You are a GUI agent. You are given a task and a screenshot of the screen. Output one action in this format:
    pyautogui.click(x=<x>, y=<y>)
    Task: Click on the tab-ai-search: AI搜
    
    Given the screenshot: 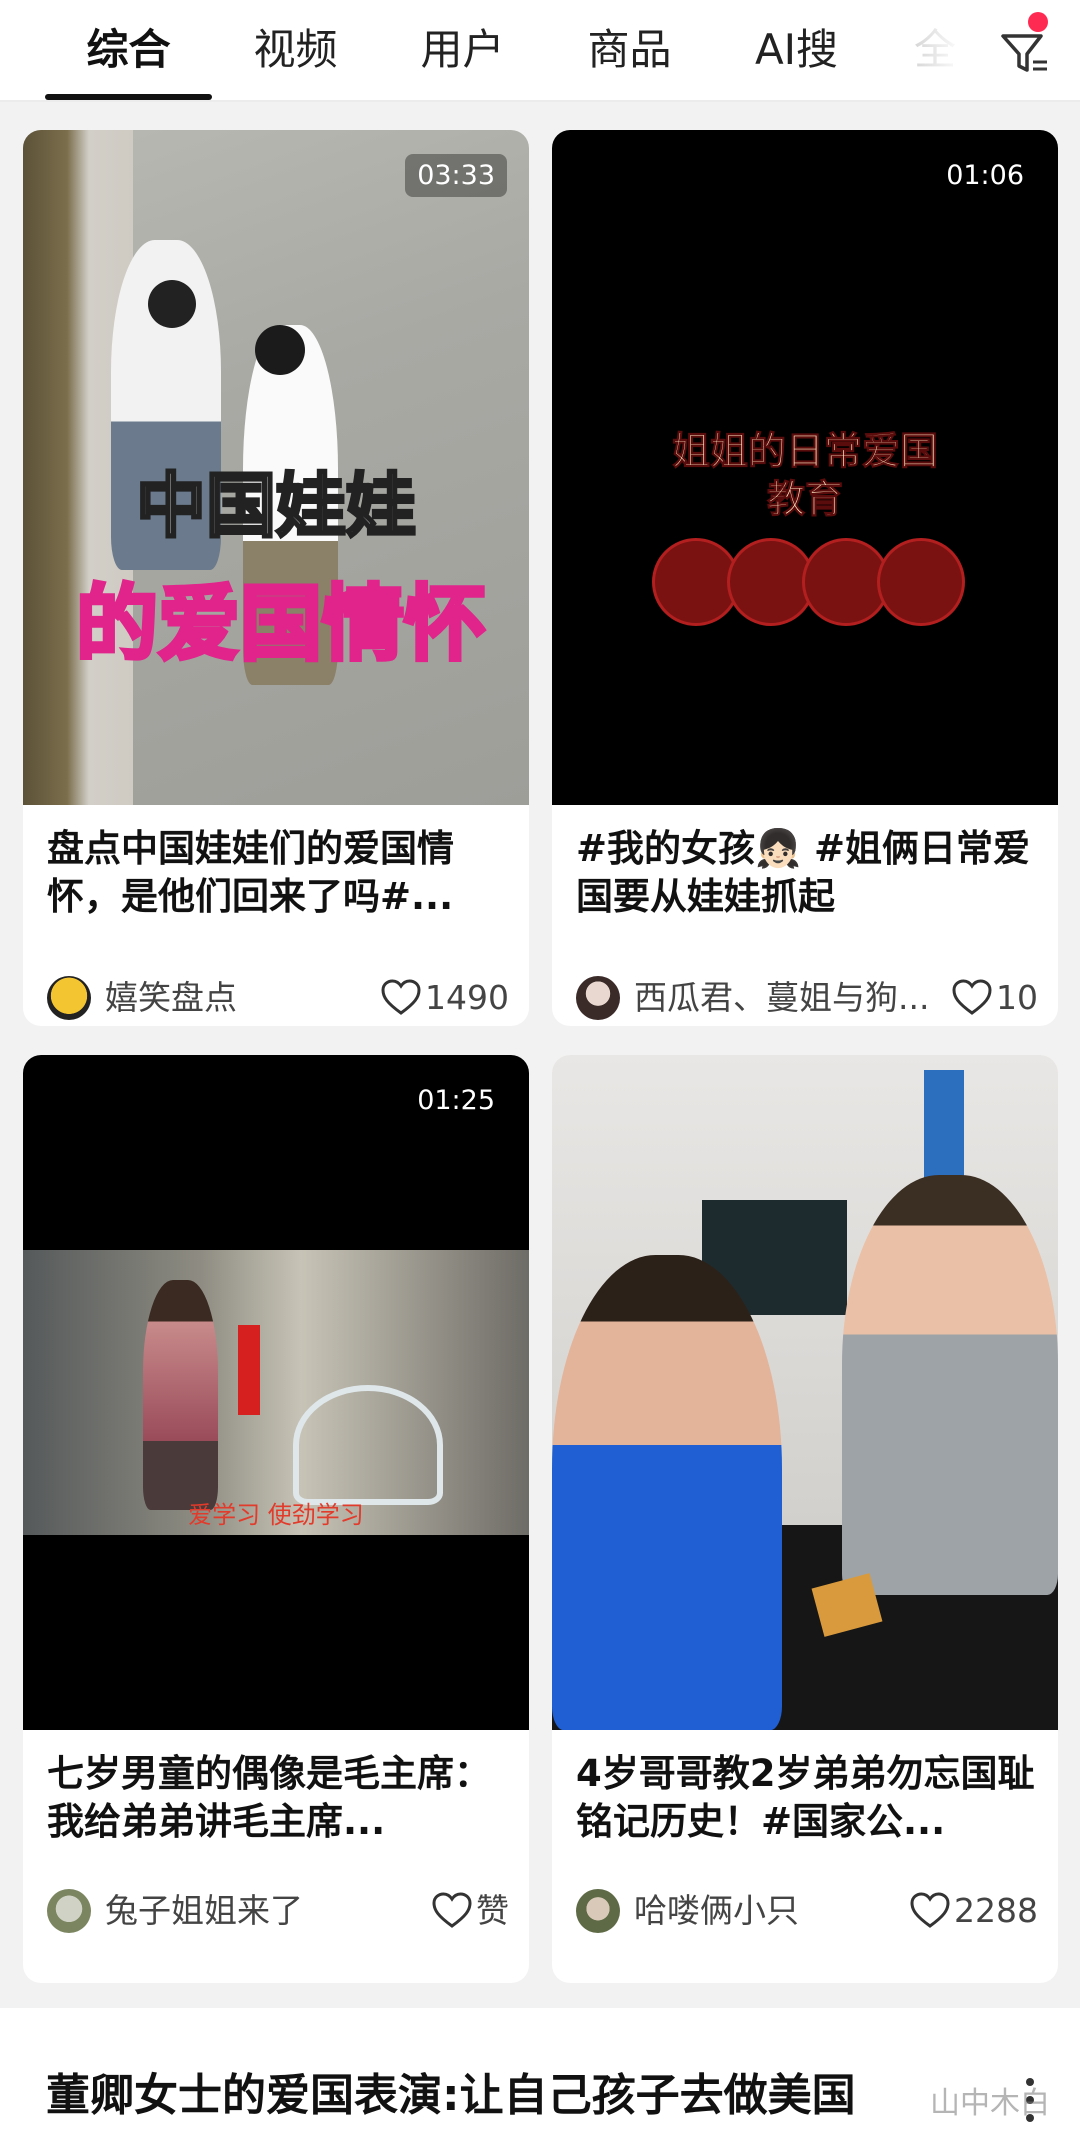 What is the action you would take?
    pyautogui.click(x=796, y=50)
    